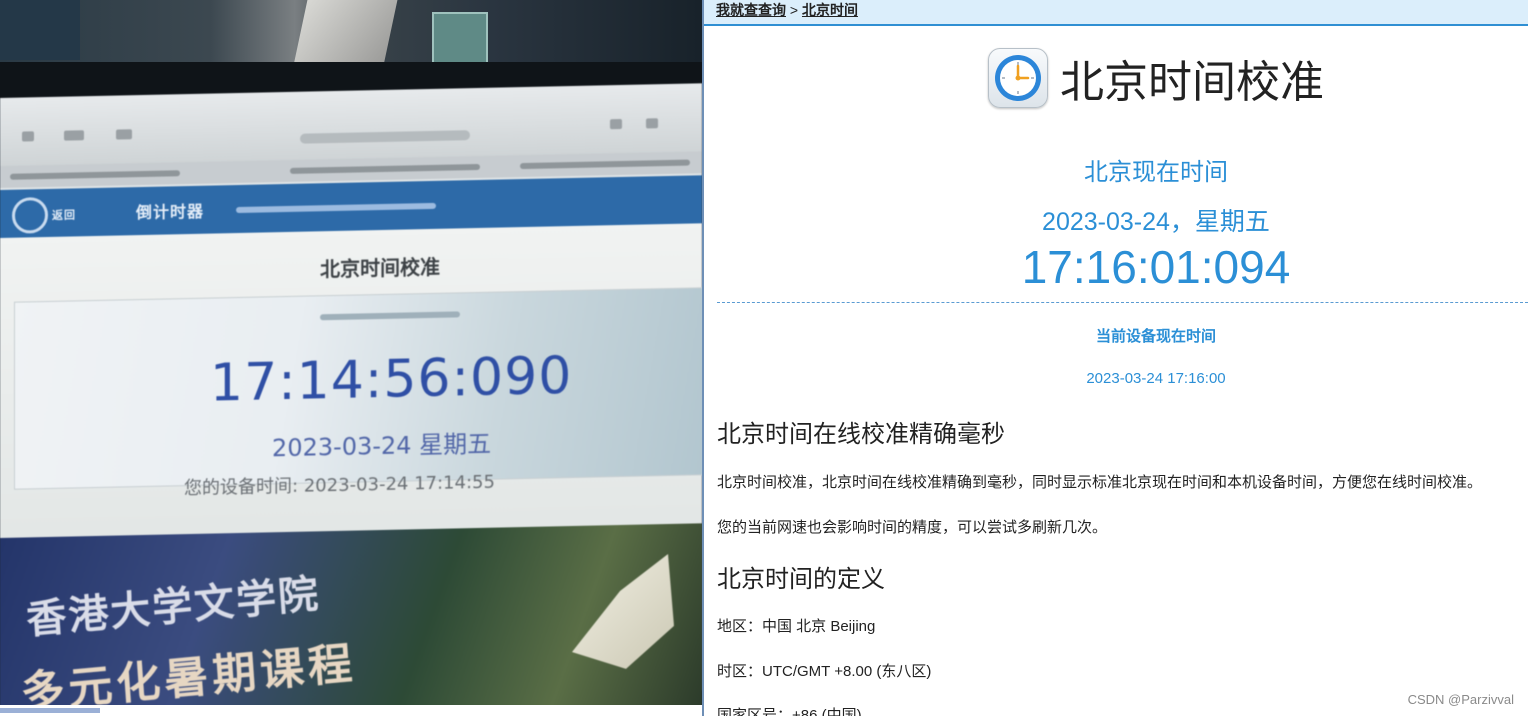 Image resolution: width=1528 pixels, height=716 pixels. I want to click on section-paragraph-2: 您的当前网速也会影响时间的精度，可以尝试多刷新几次。, so click(912, 527).